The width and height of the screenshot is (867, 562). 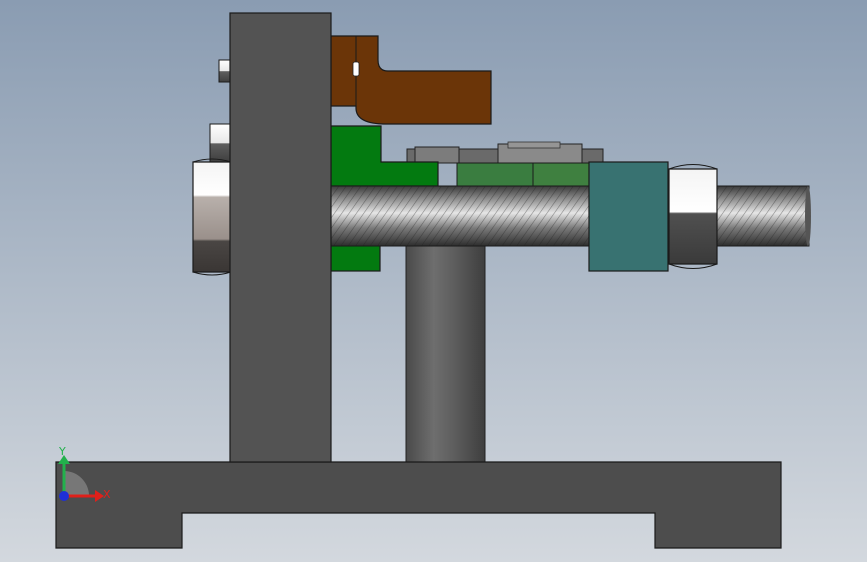 What do you see at coordinates (808, 216) in the screenshot?
I see `rod-end` at bounding box center [808, 216].